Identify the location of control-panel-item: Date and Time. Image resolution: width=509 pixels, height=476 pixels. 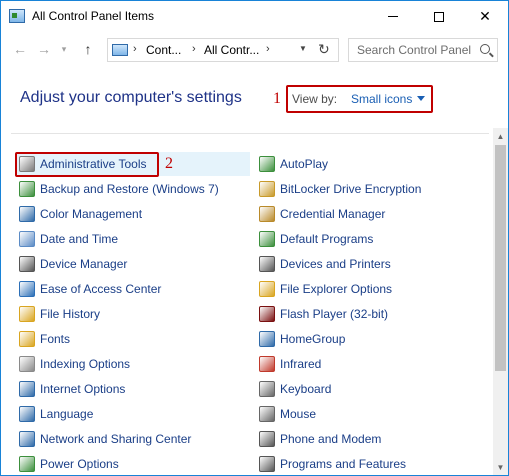
(68, 239).